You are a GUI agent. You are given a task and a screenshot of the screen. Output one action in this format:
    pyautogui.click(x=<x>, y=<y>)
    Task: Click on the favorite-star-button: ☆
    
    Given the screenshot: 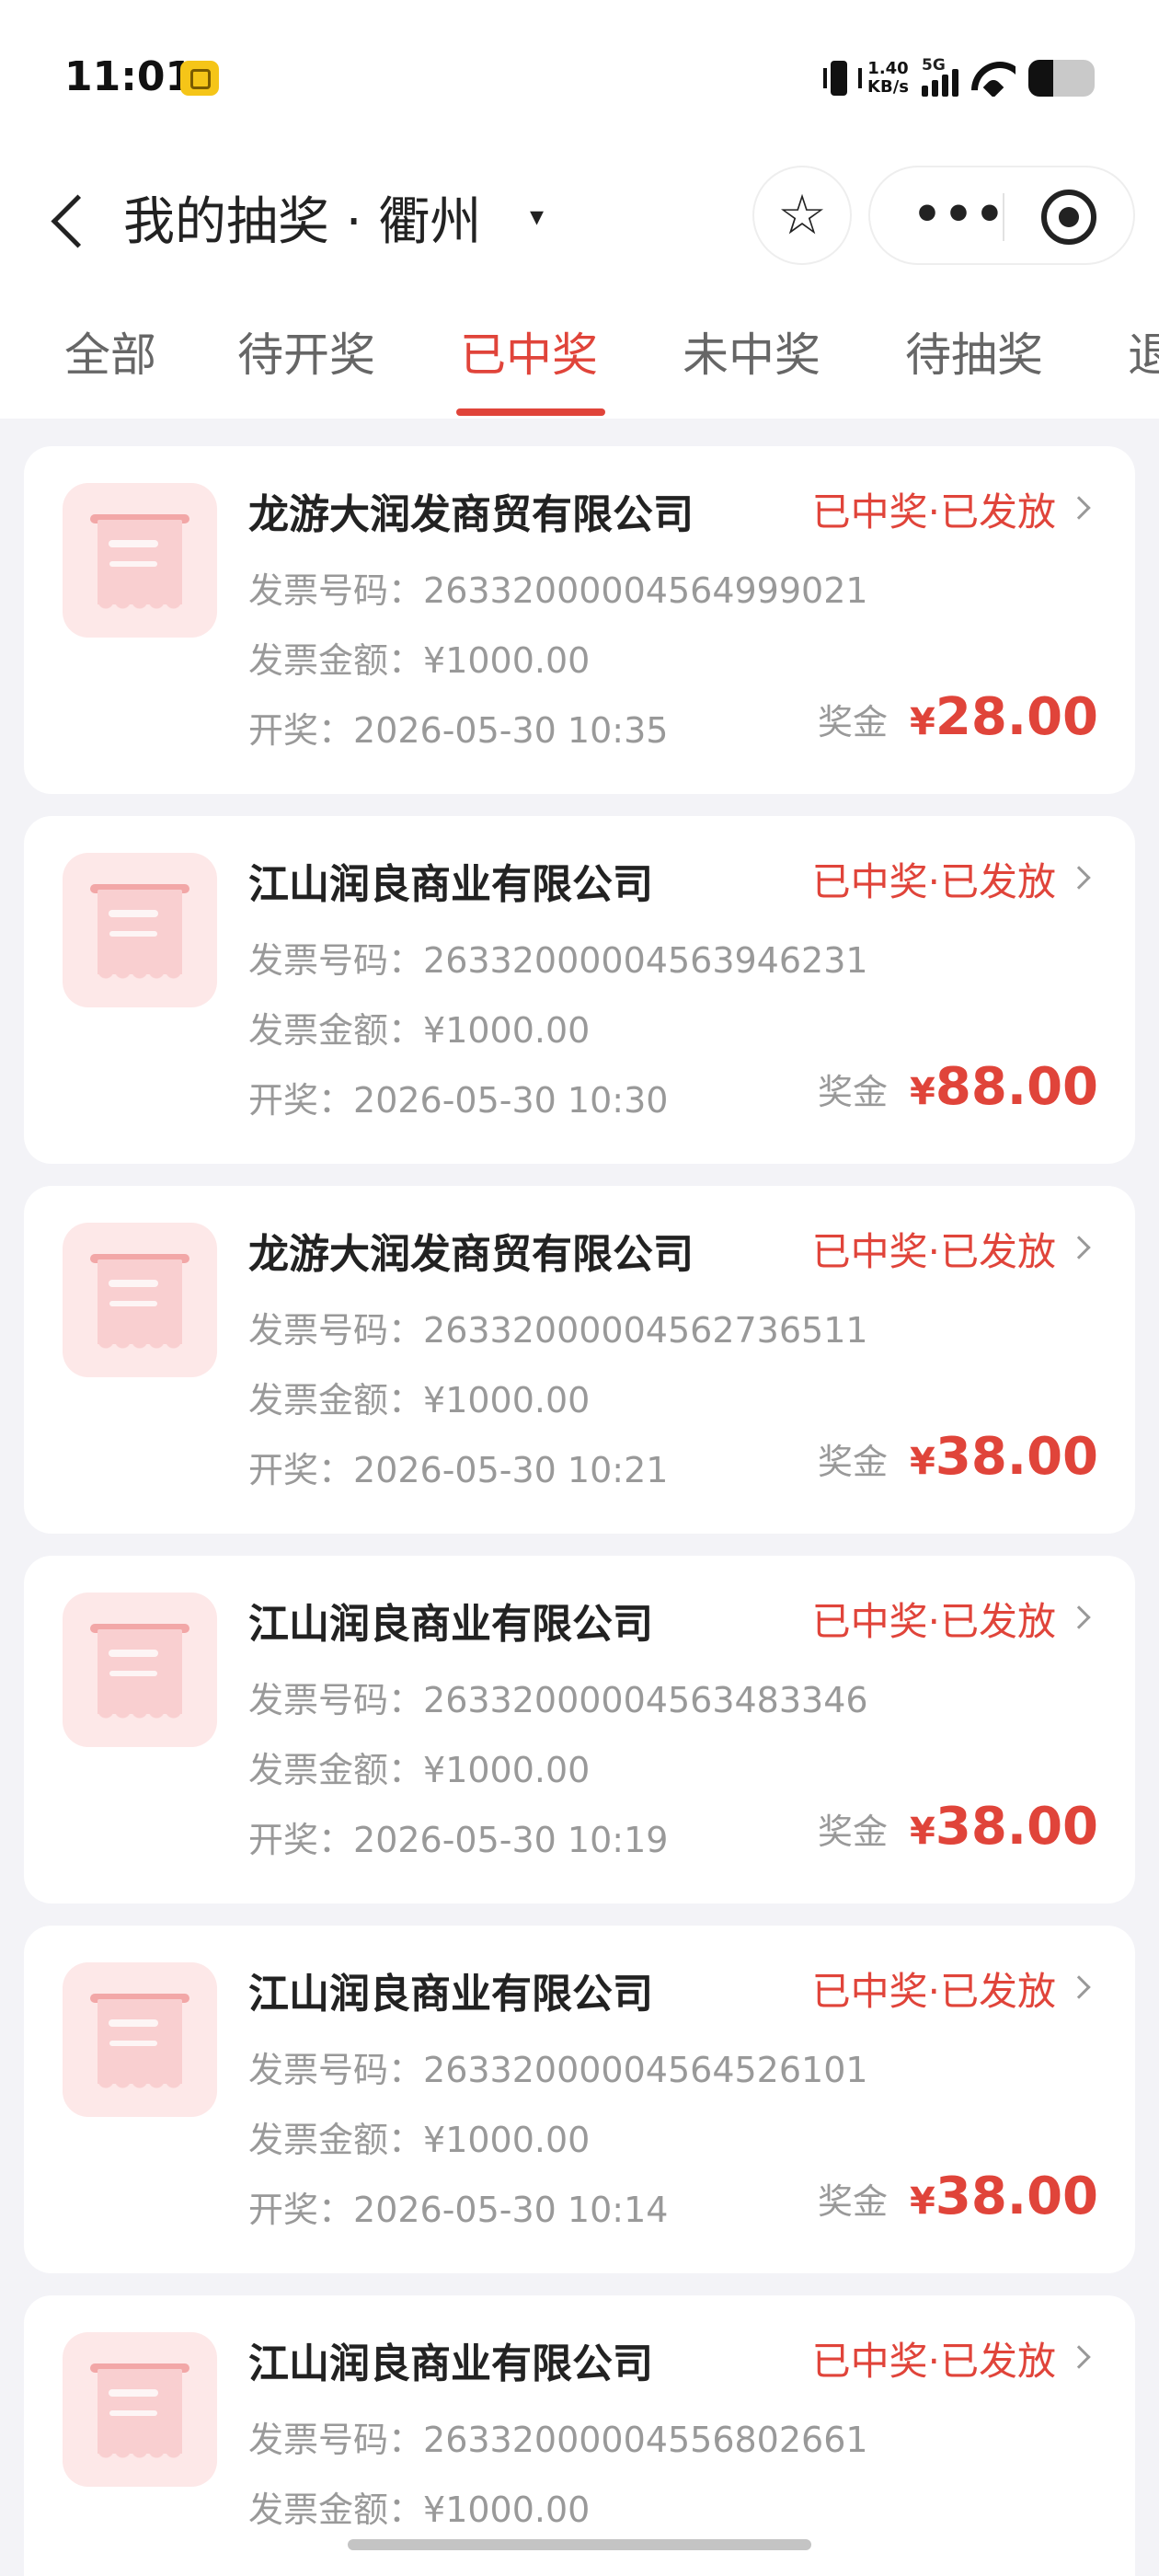 What is the action you would take?
    pyautogui.click(x=802, y=215)
    